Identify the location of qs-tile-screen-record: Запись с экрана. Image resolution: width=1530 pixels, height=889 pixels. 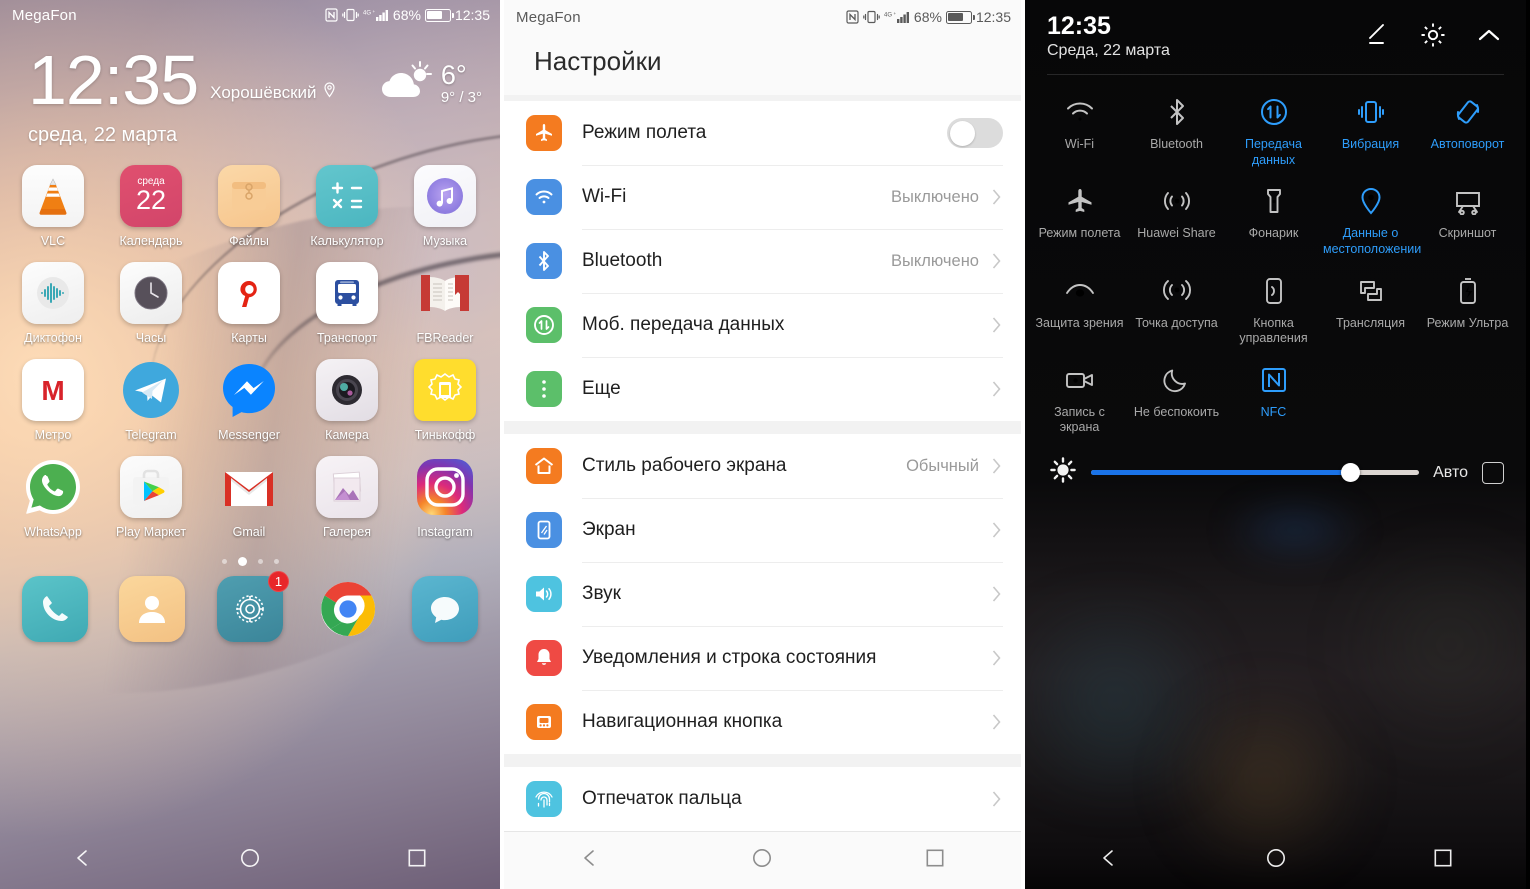
(1079, 397).